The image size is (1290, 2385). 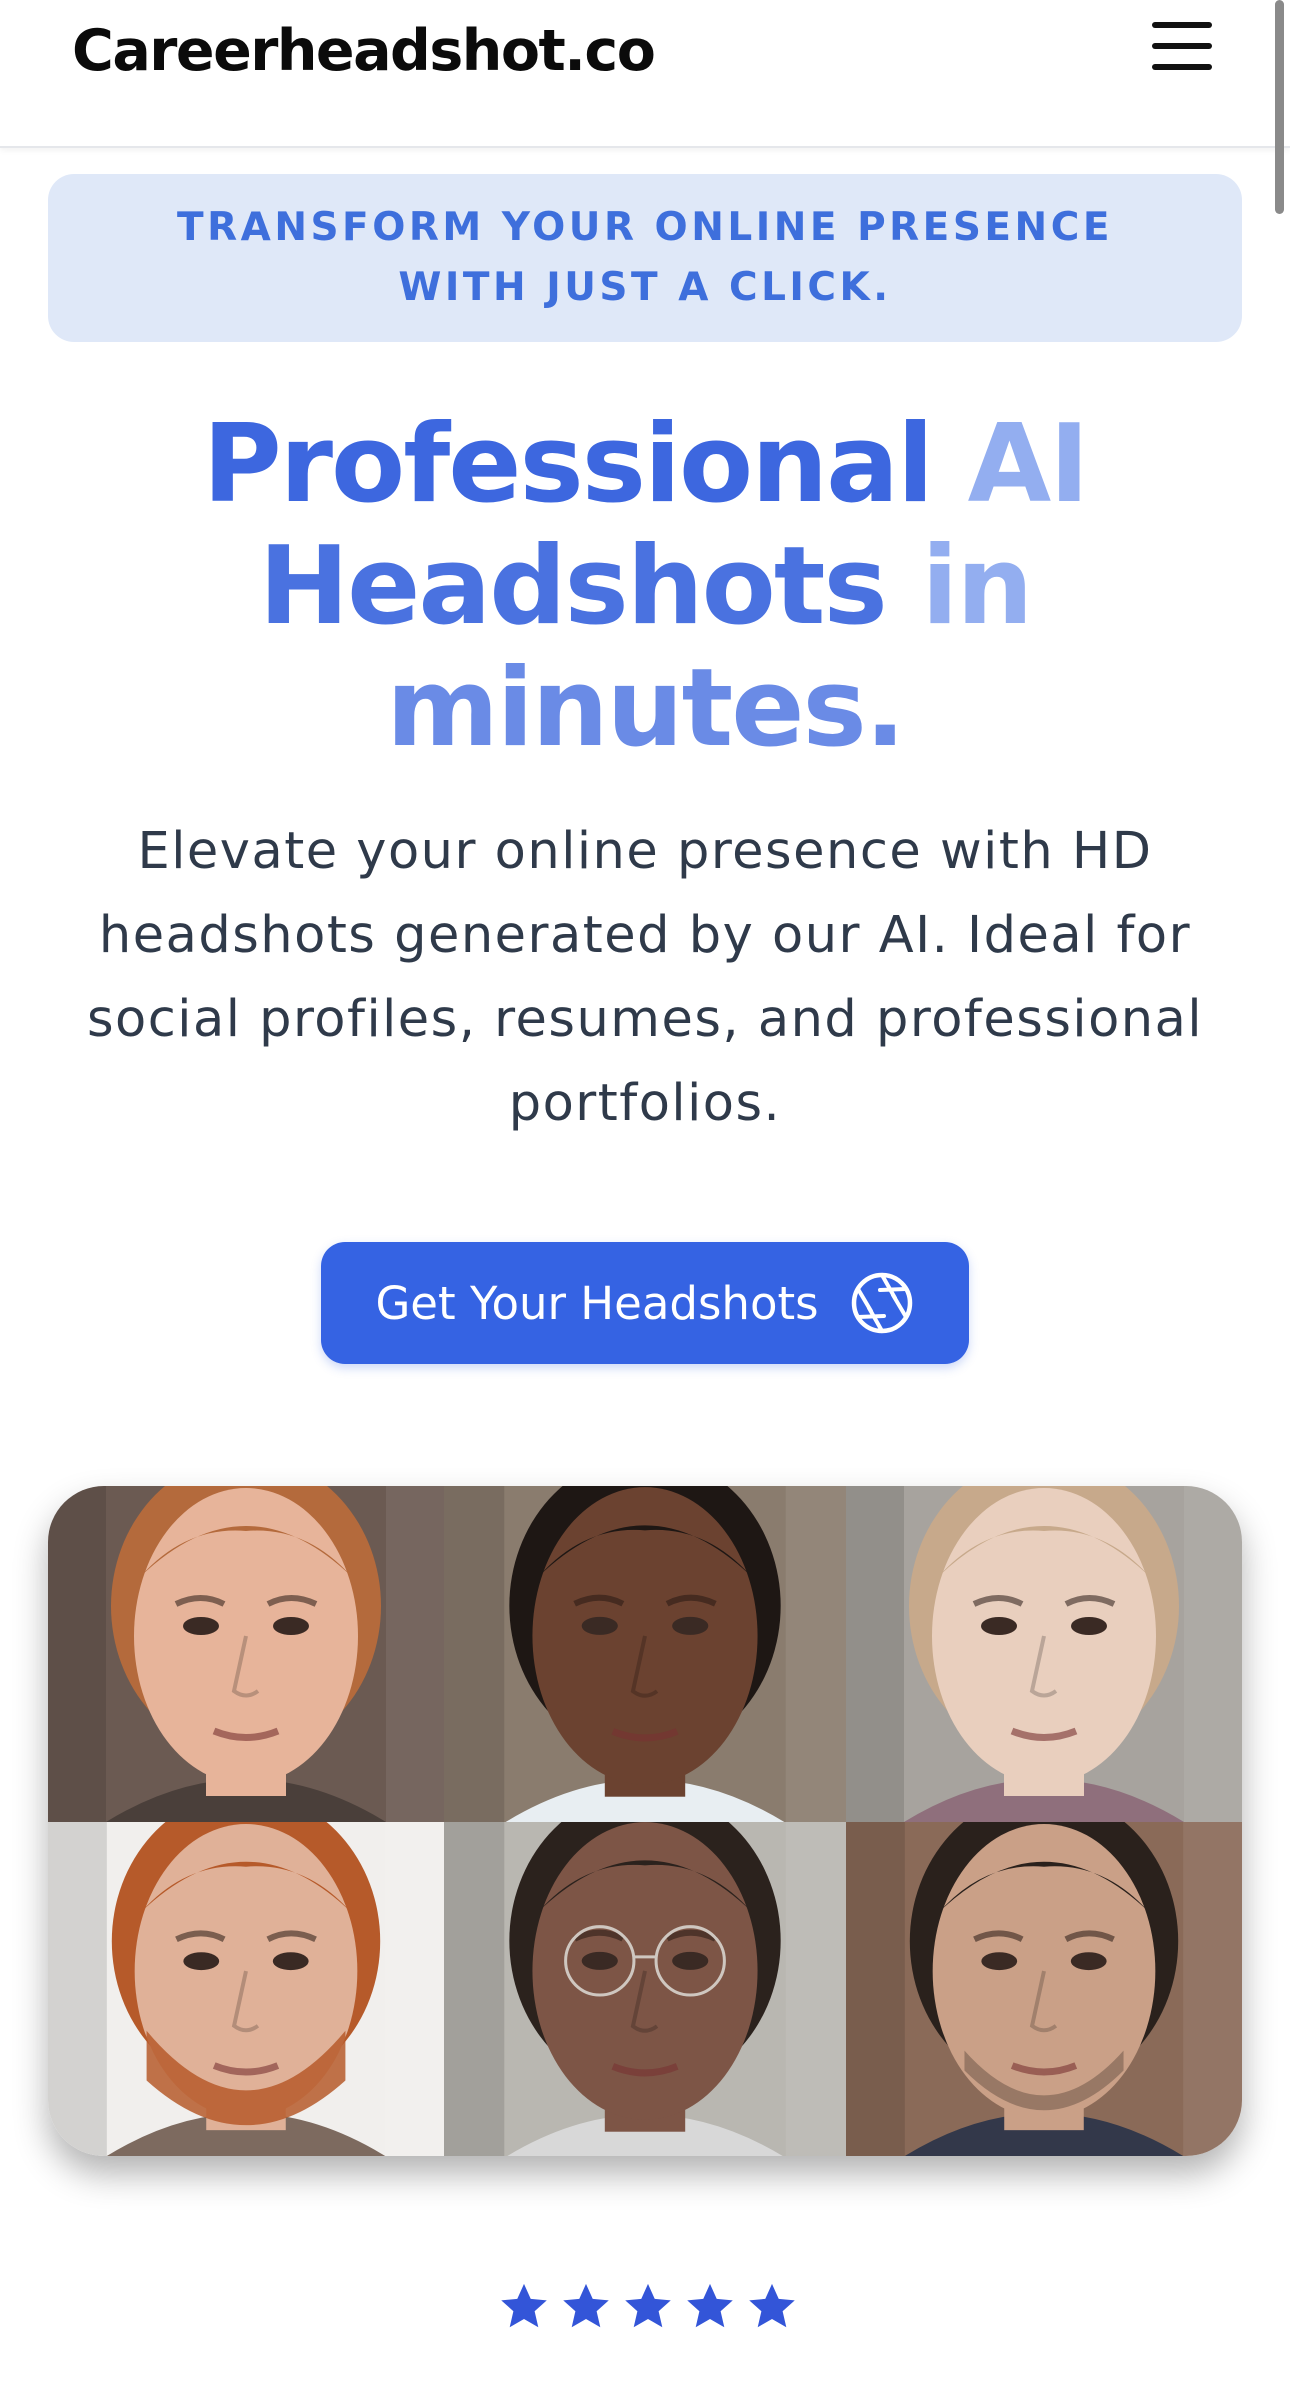 I want to click on hero-headline: Professional AI Headshots in minutes., so click(x=645, y=587).